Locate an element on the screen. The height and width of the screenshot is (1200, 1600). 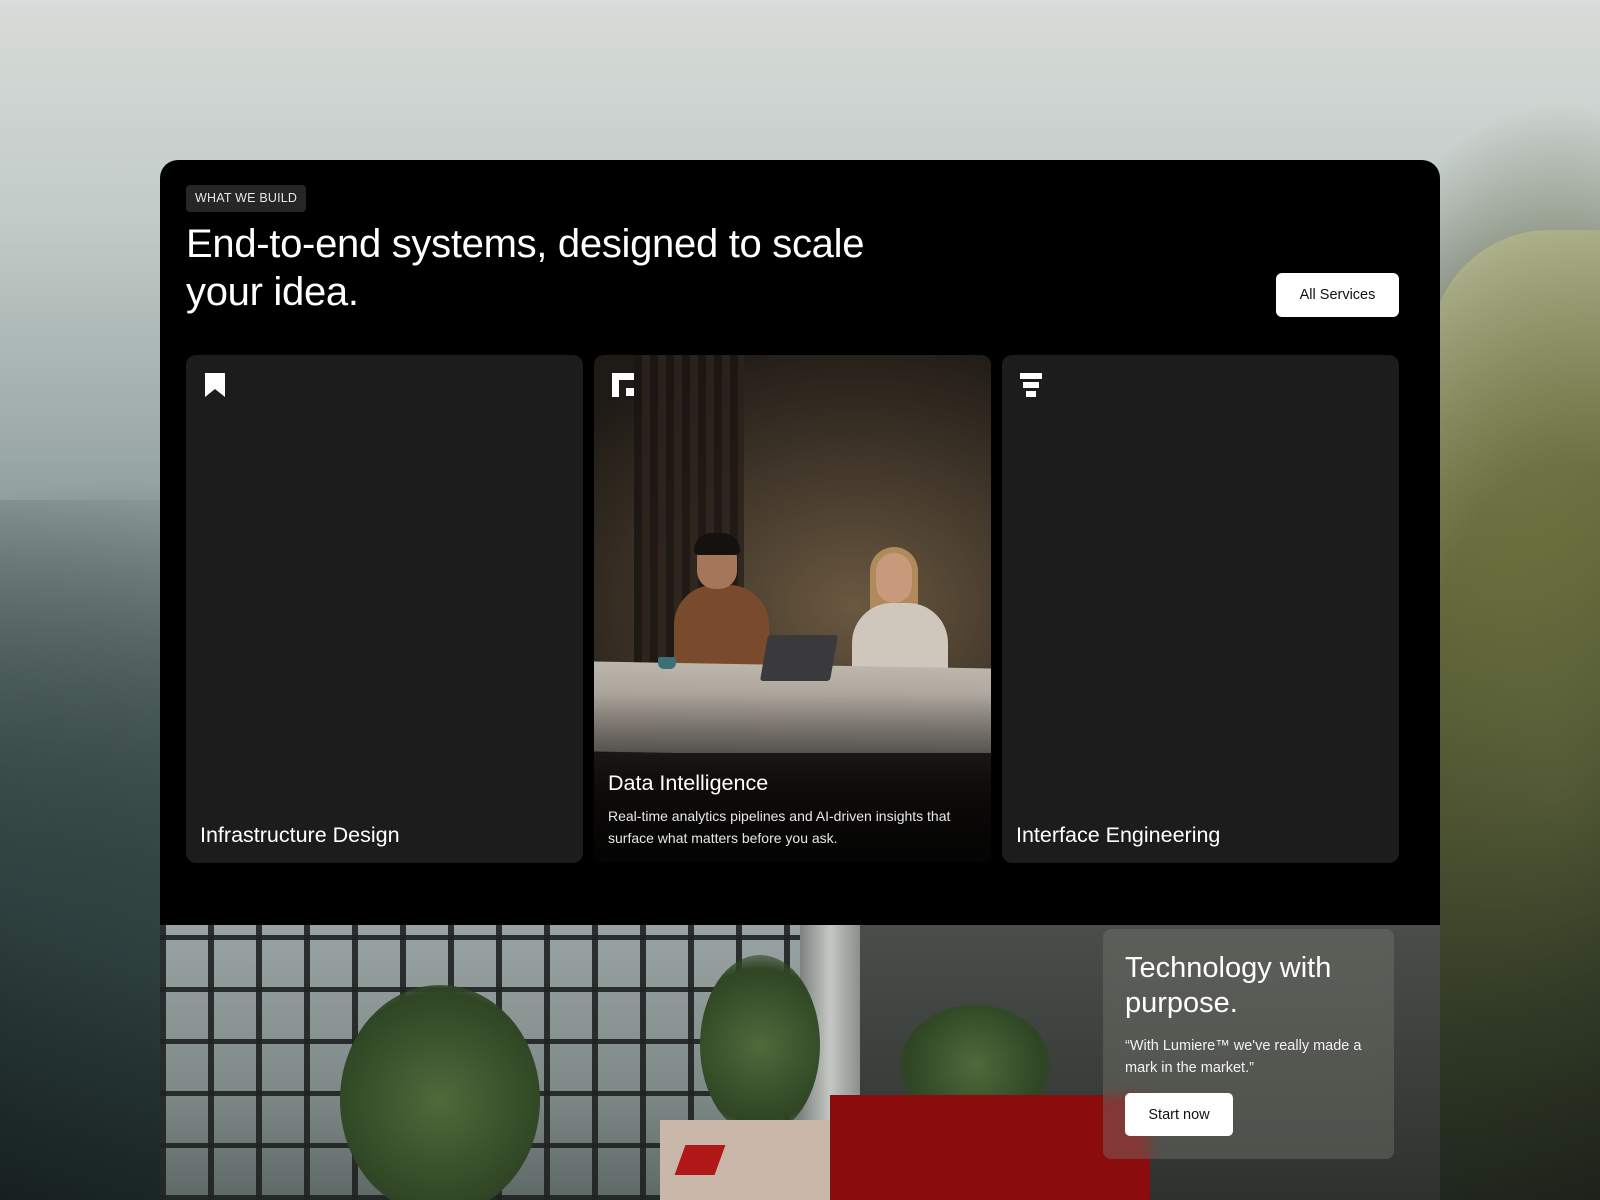
service-card-title: Data Intelligence is located at coordinates (688, 783).